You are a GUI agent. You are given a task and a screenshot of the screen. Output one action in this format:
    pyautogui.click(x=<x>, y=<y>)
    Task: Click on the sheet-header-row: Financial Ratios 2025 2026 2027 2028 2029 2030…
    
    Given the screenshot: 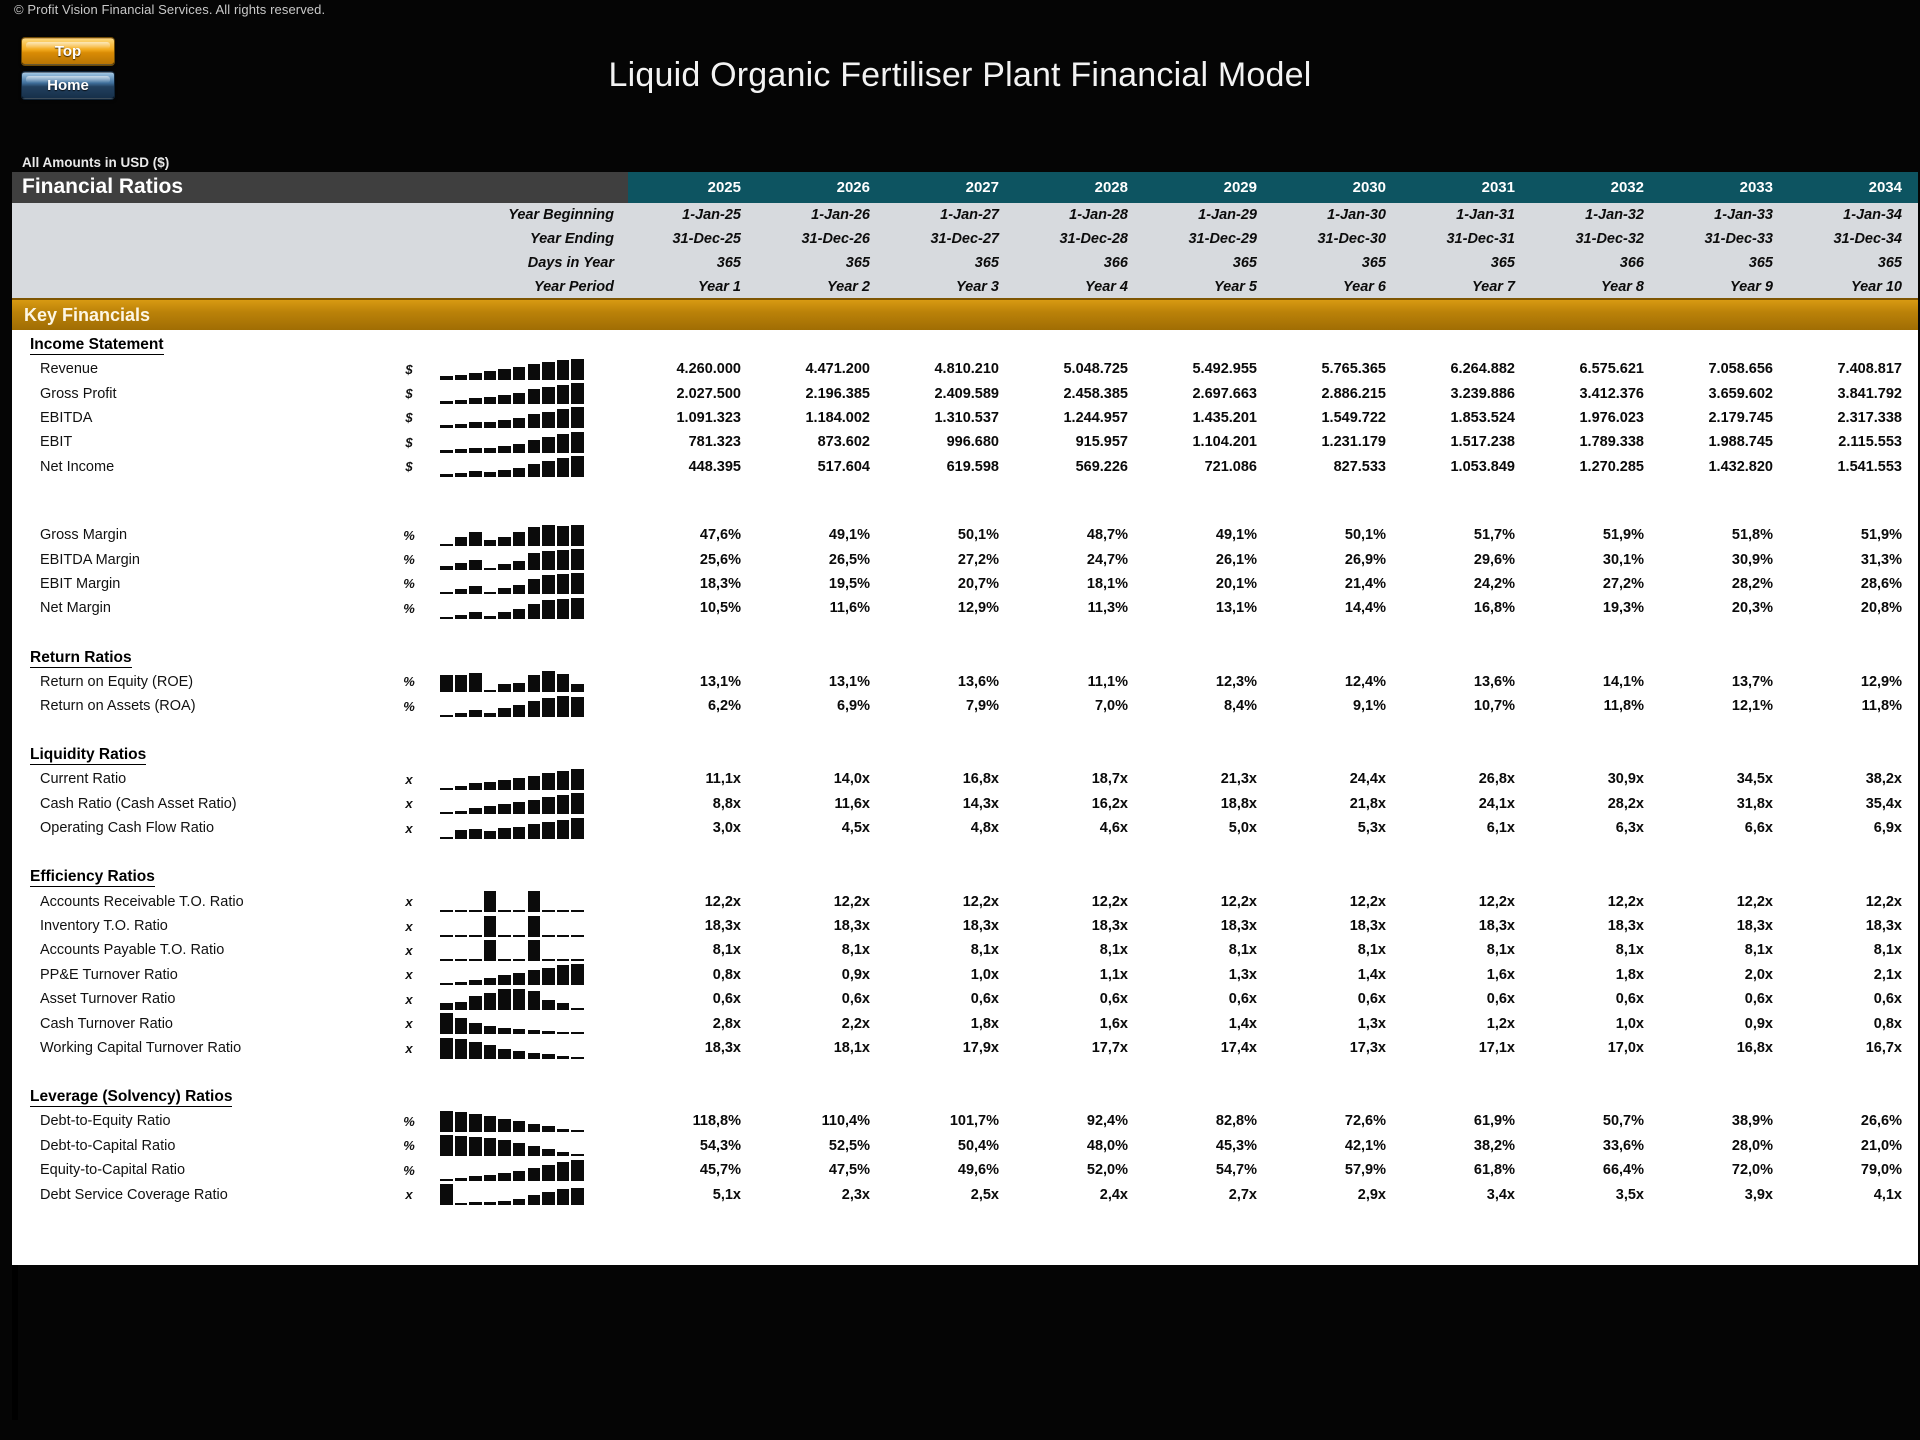 What is the action you would take?
    pyautogui.click(x=965, y=187)
    